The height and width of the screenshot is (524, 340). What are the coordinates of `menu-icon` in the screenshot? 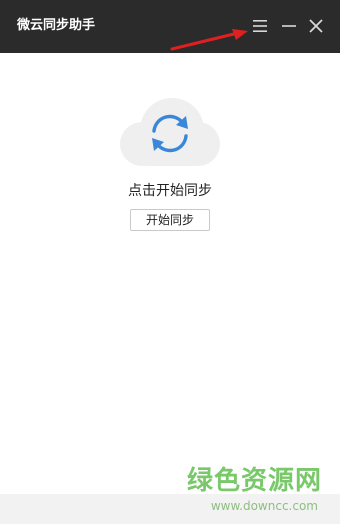 It's located at (260, 26).